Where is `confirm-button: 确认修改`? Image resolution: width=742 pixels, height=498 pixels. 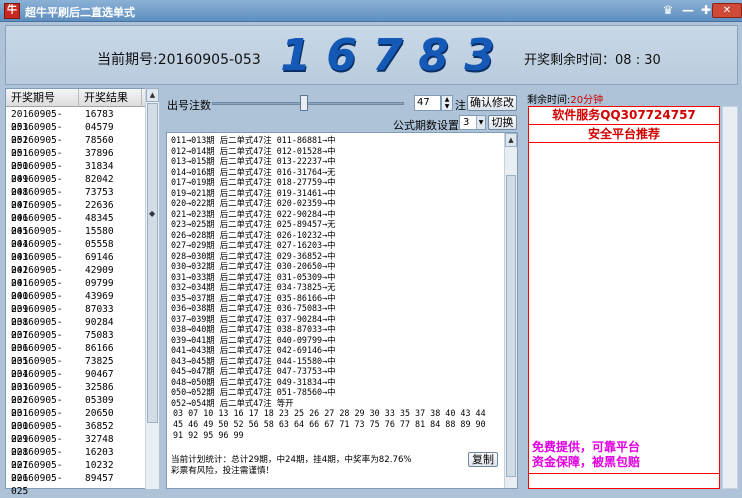 confirm-button: 确认修改 is located at coordinates (492, 103).